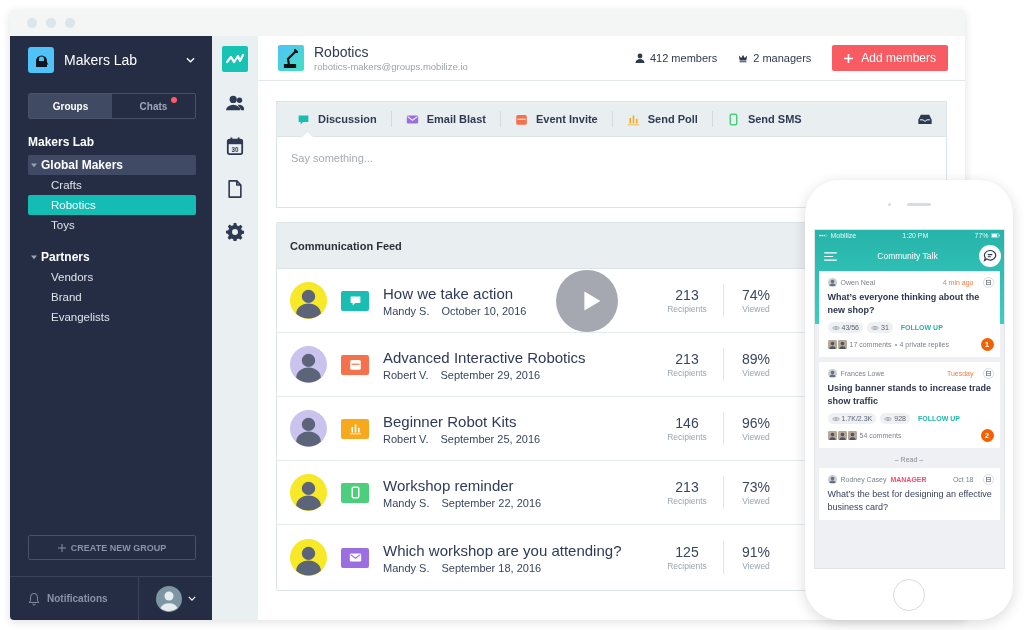  Describe the element at coordinates (448, 485) in the screenshot. I see `message-title: Workshop reminder` at that location.